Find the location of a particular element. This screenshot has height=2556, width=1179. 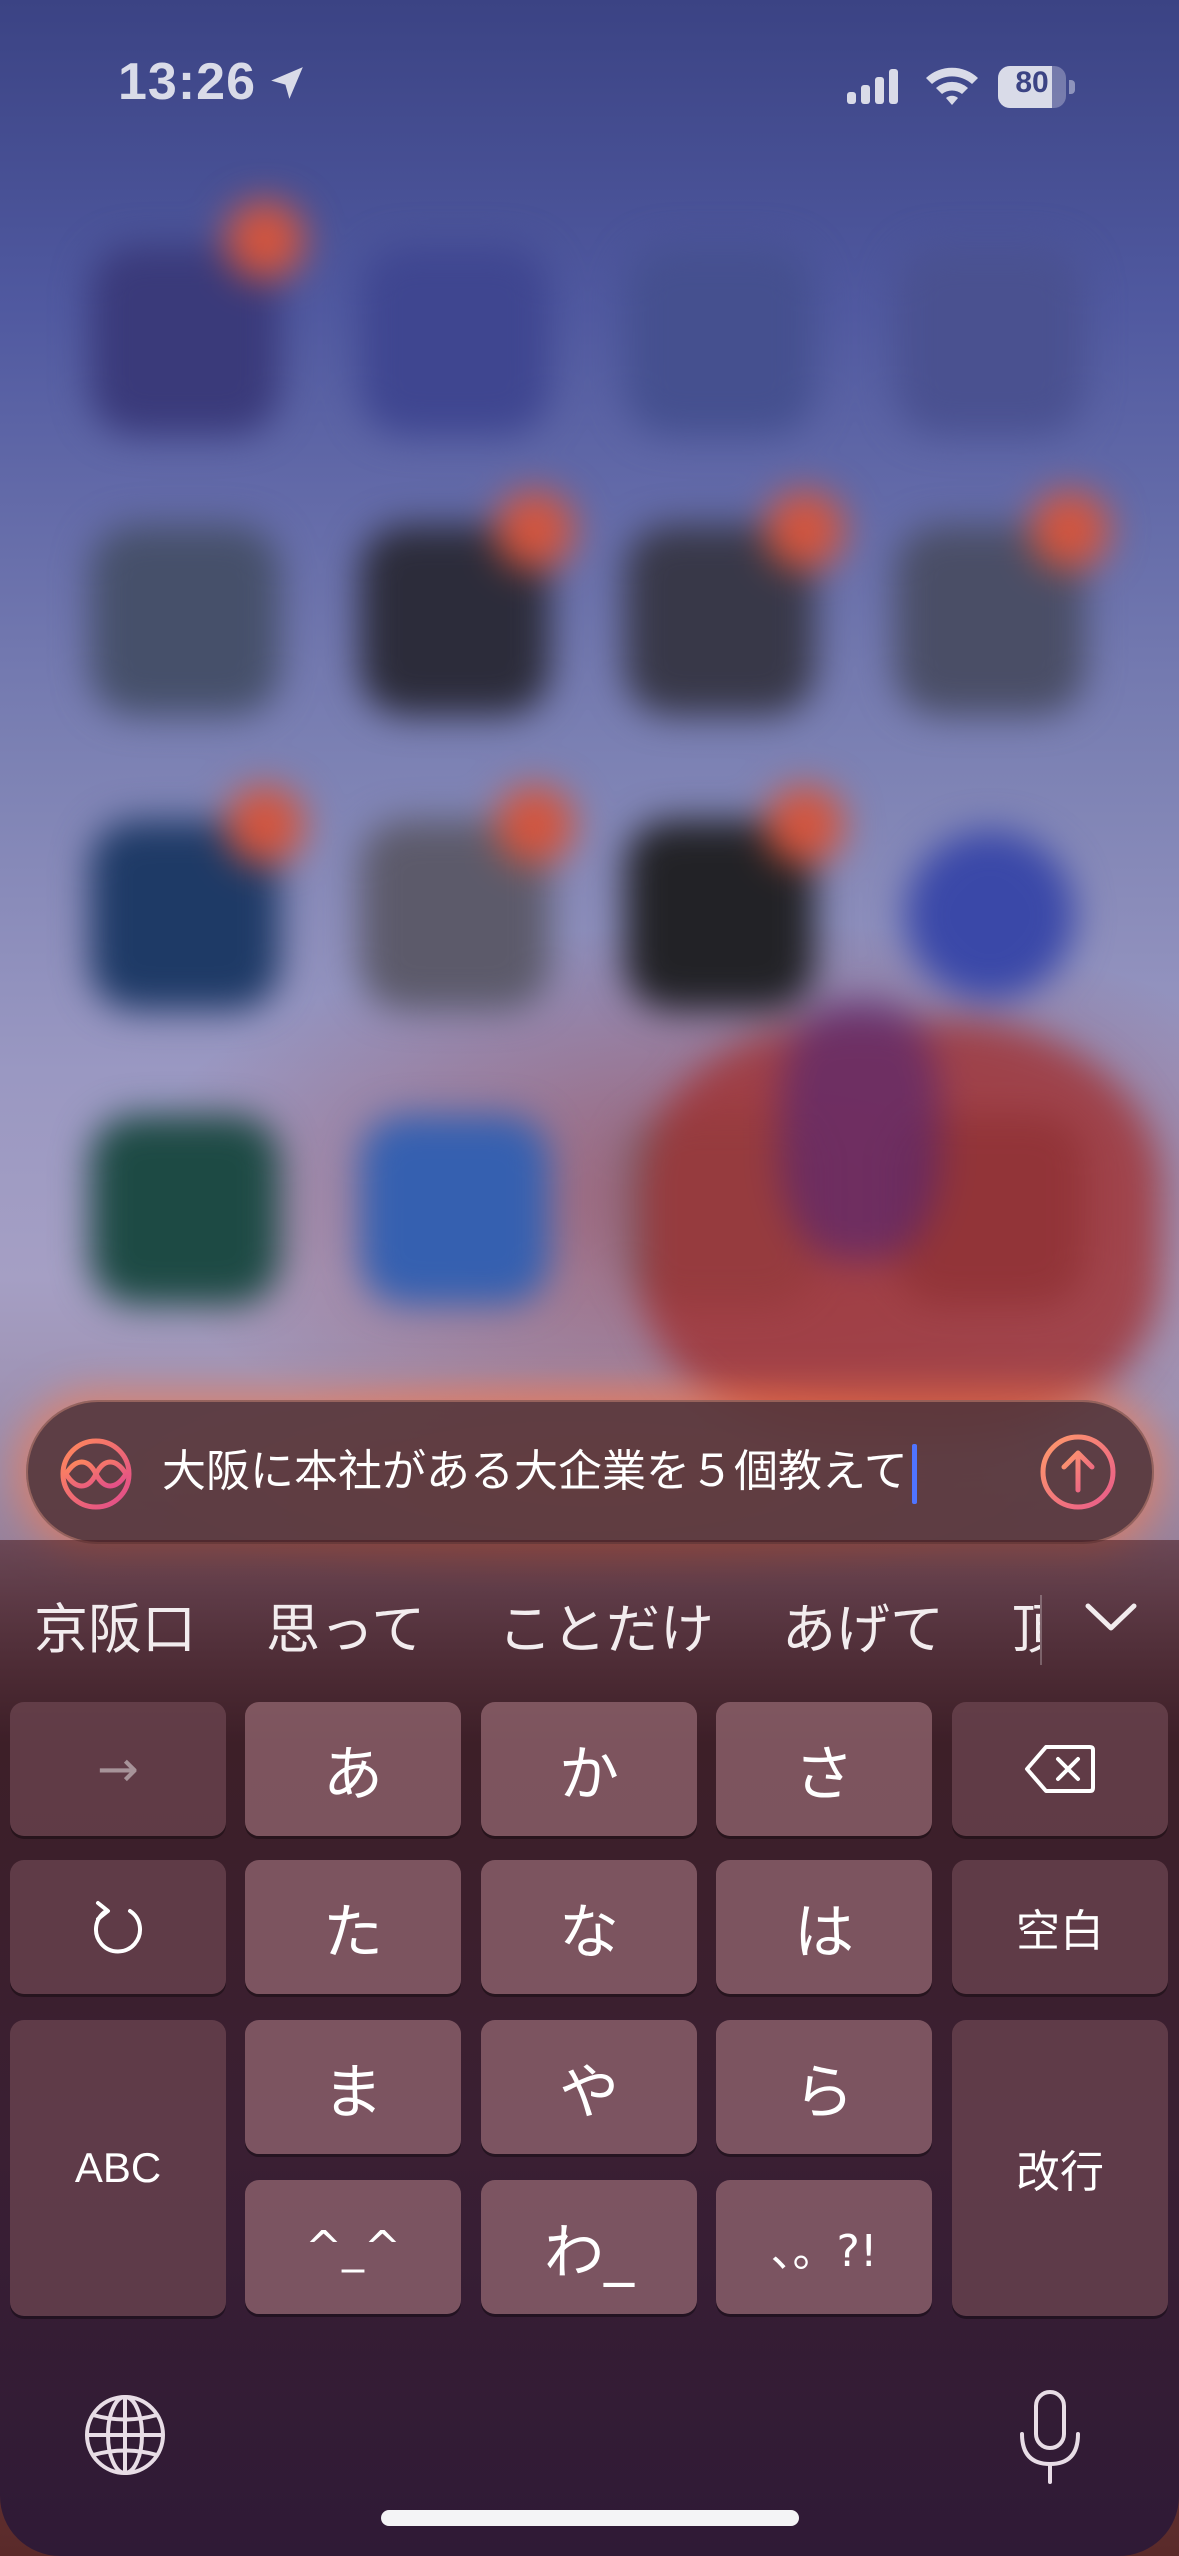

abc-key: ABC is located at coordinates (118, 2168).